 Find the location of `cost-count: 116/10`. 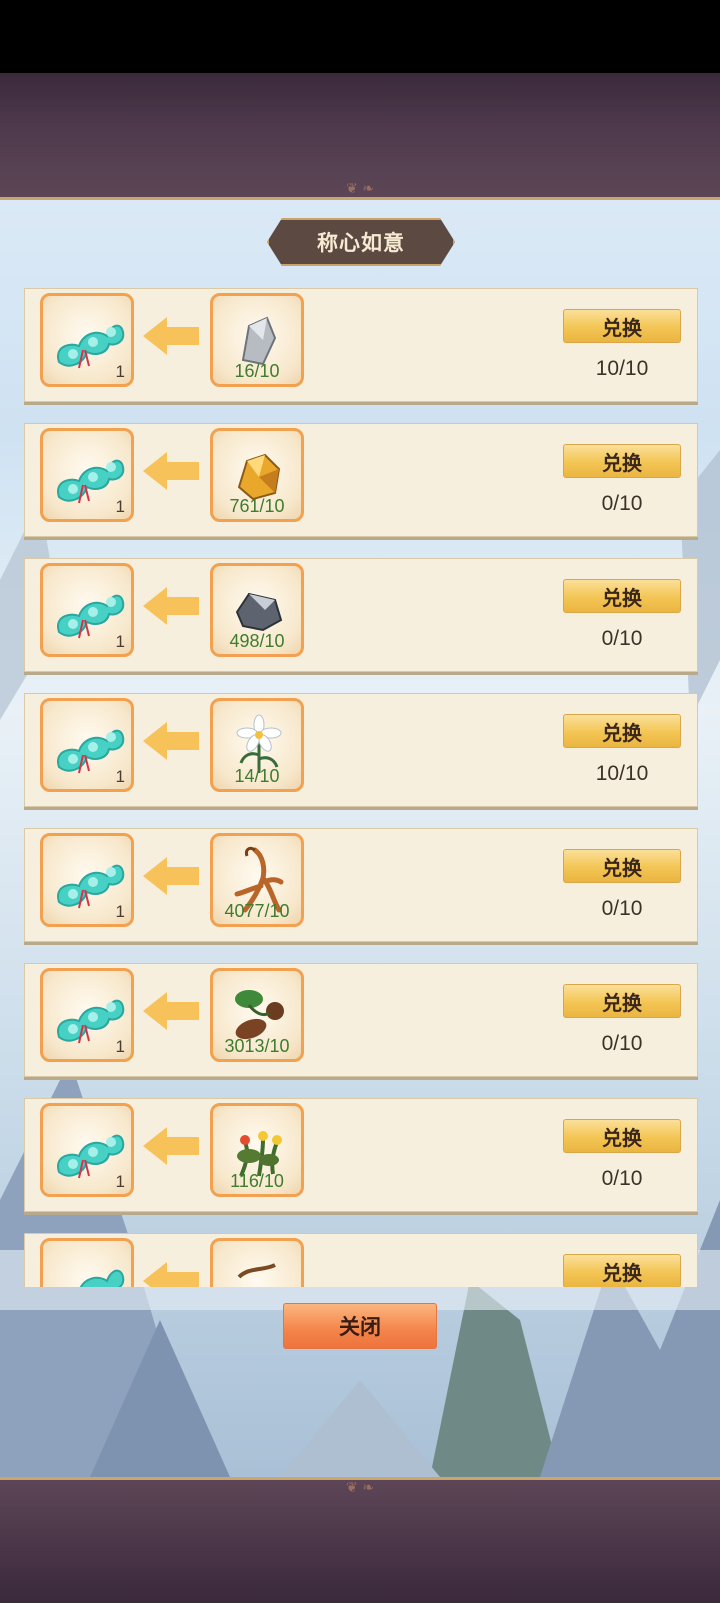

cost-count: 116/10 is located at coordinates (257, 1181).